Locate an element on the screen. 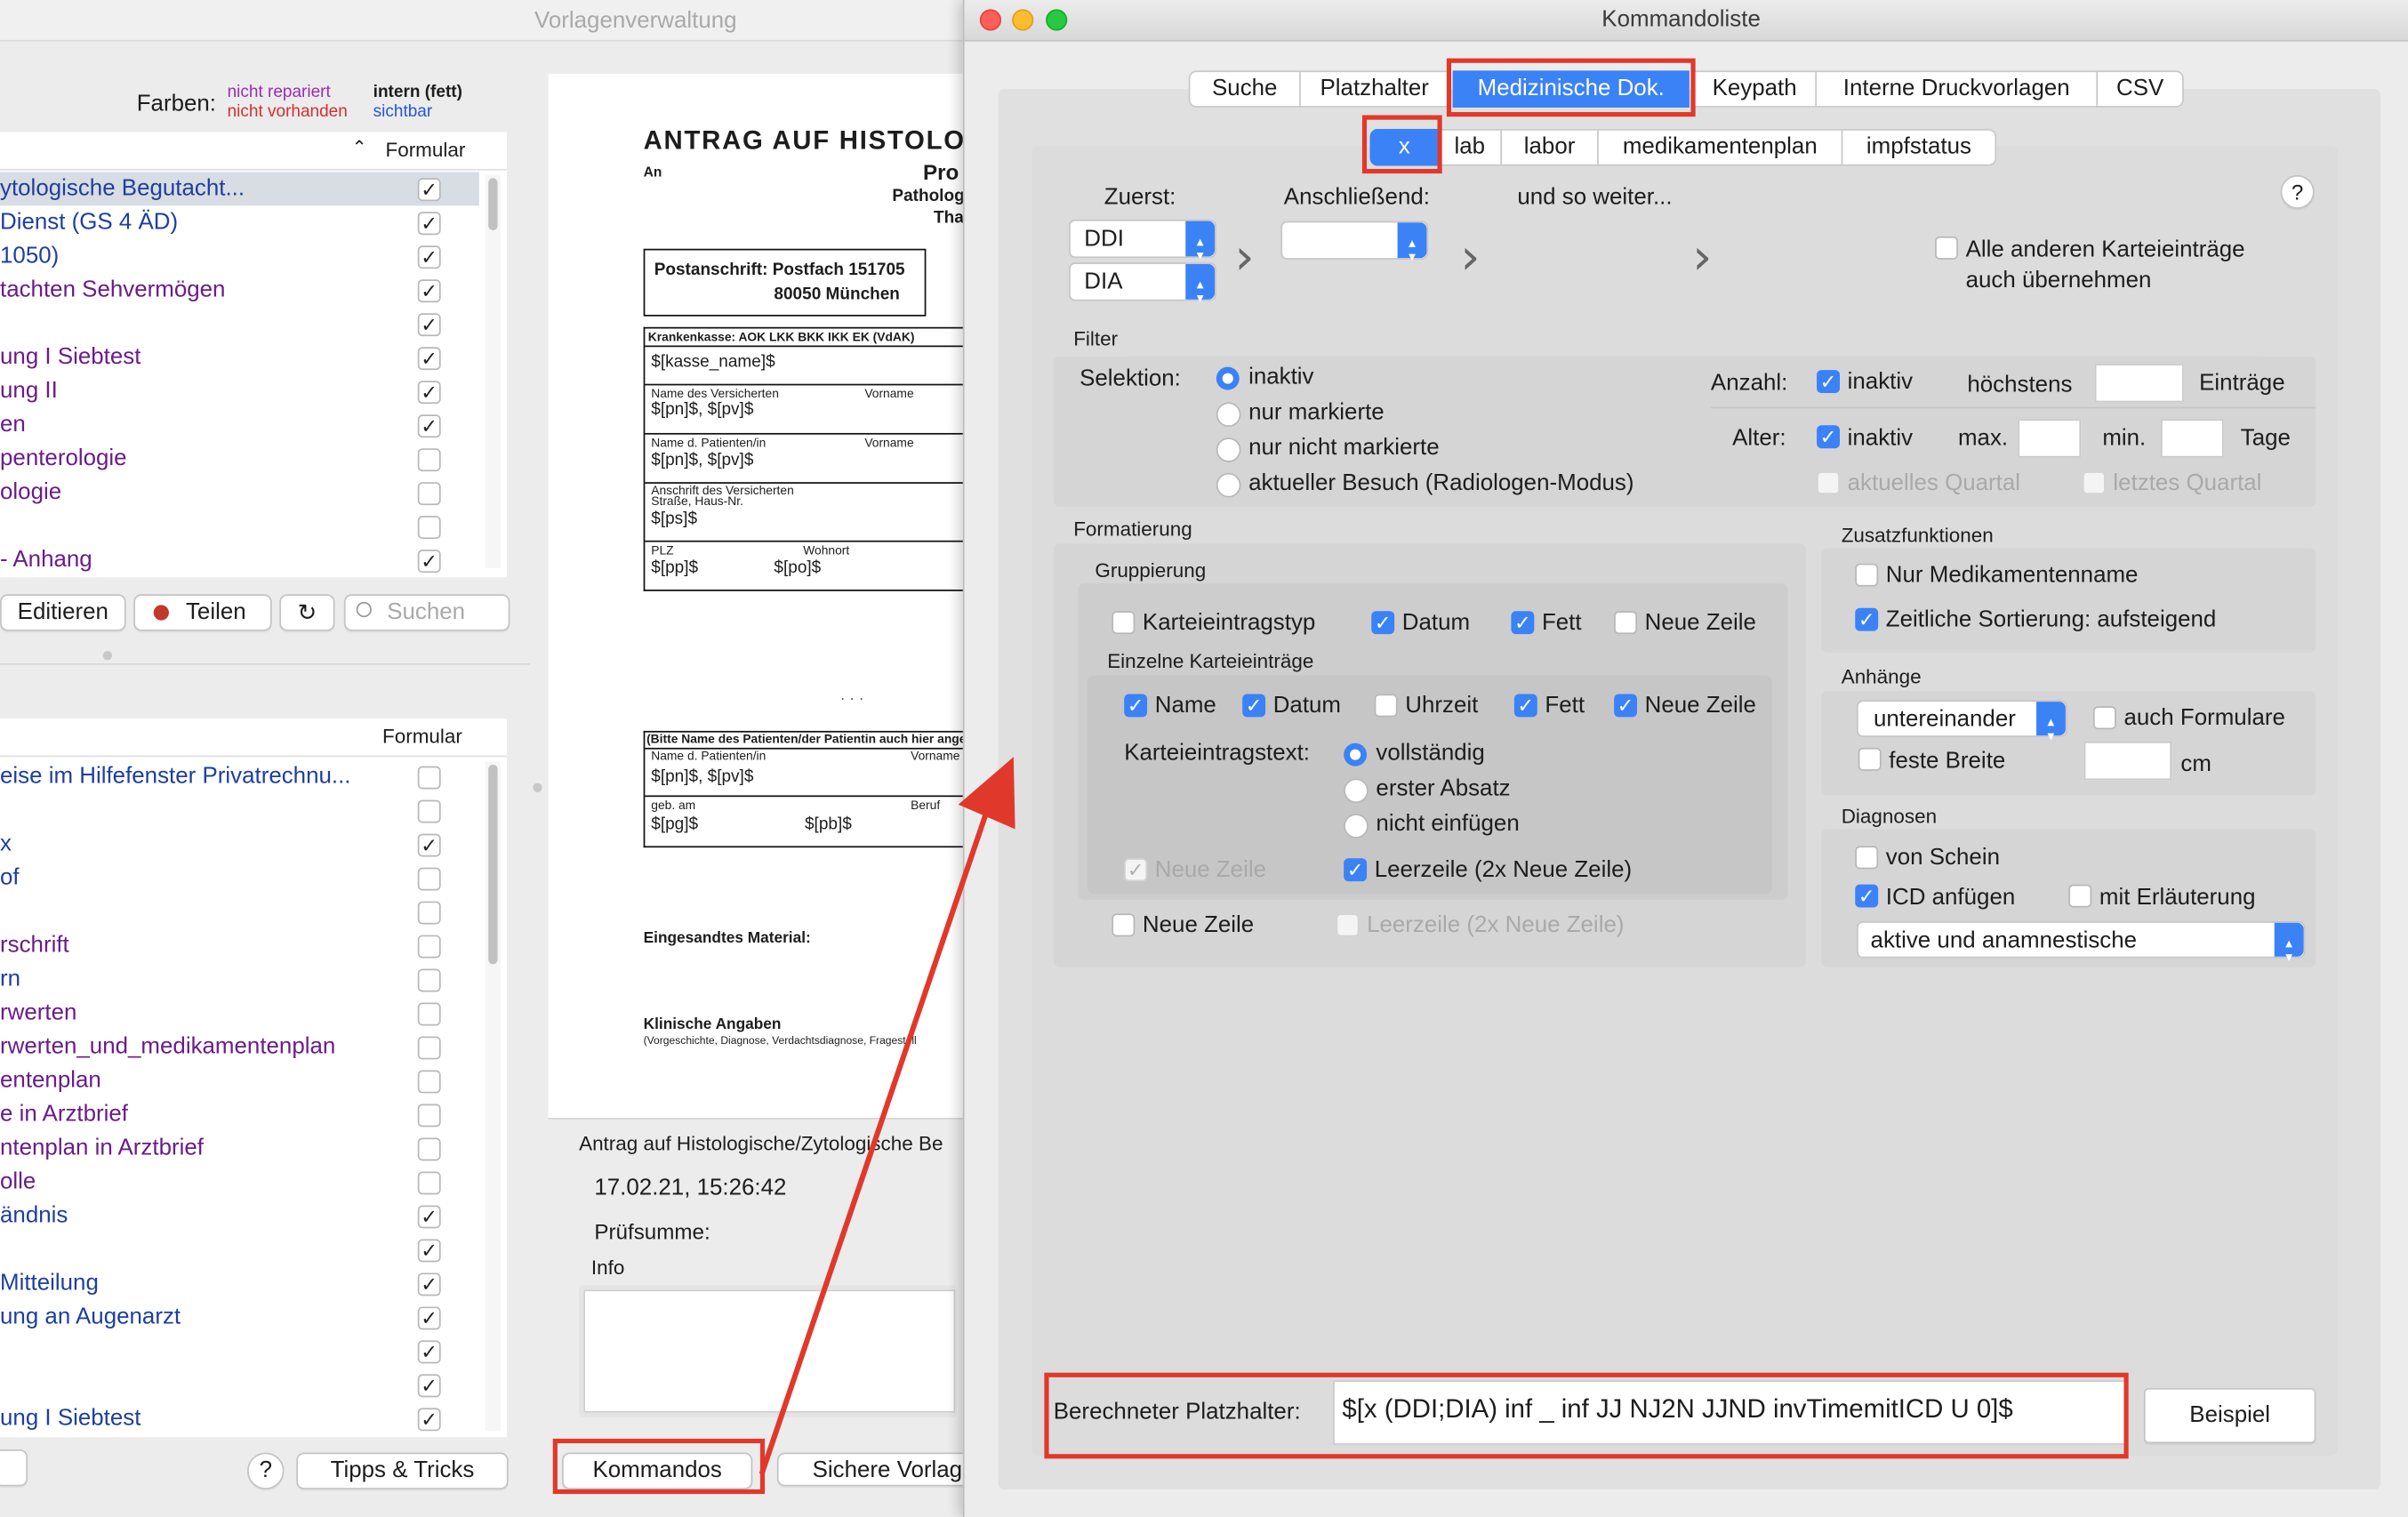  arrow-line is located at coordinates (874, 1144).